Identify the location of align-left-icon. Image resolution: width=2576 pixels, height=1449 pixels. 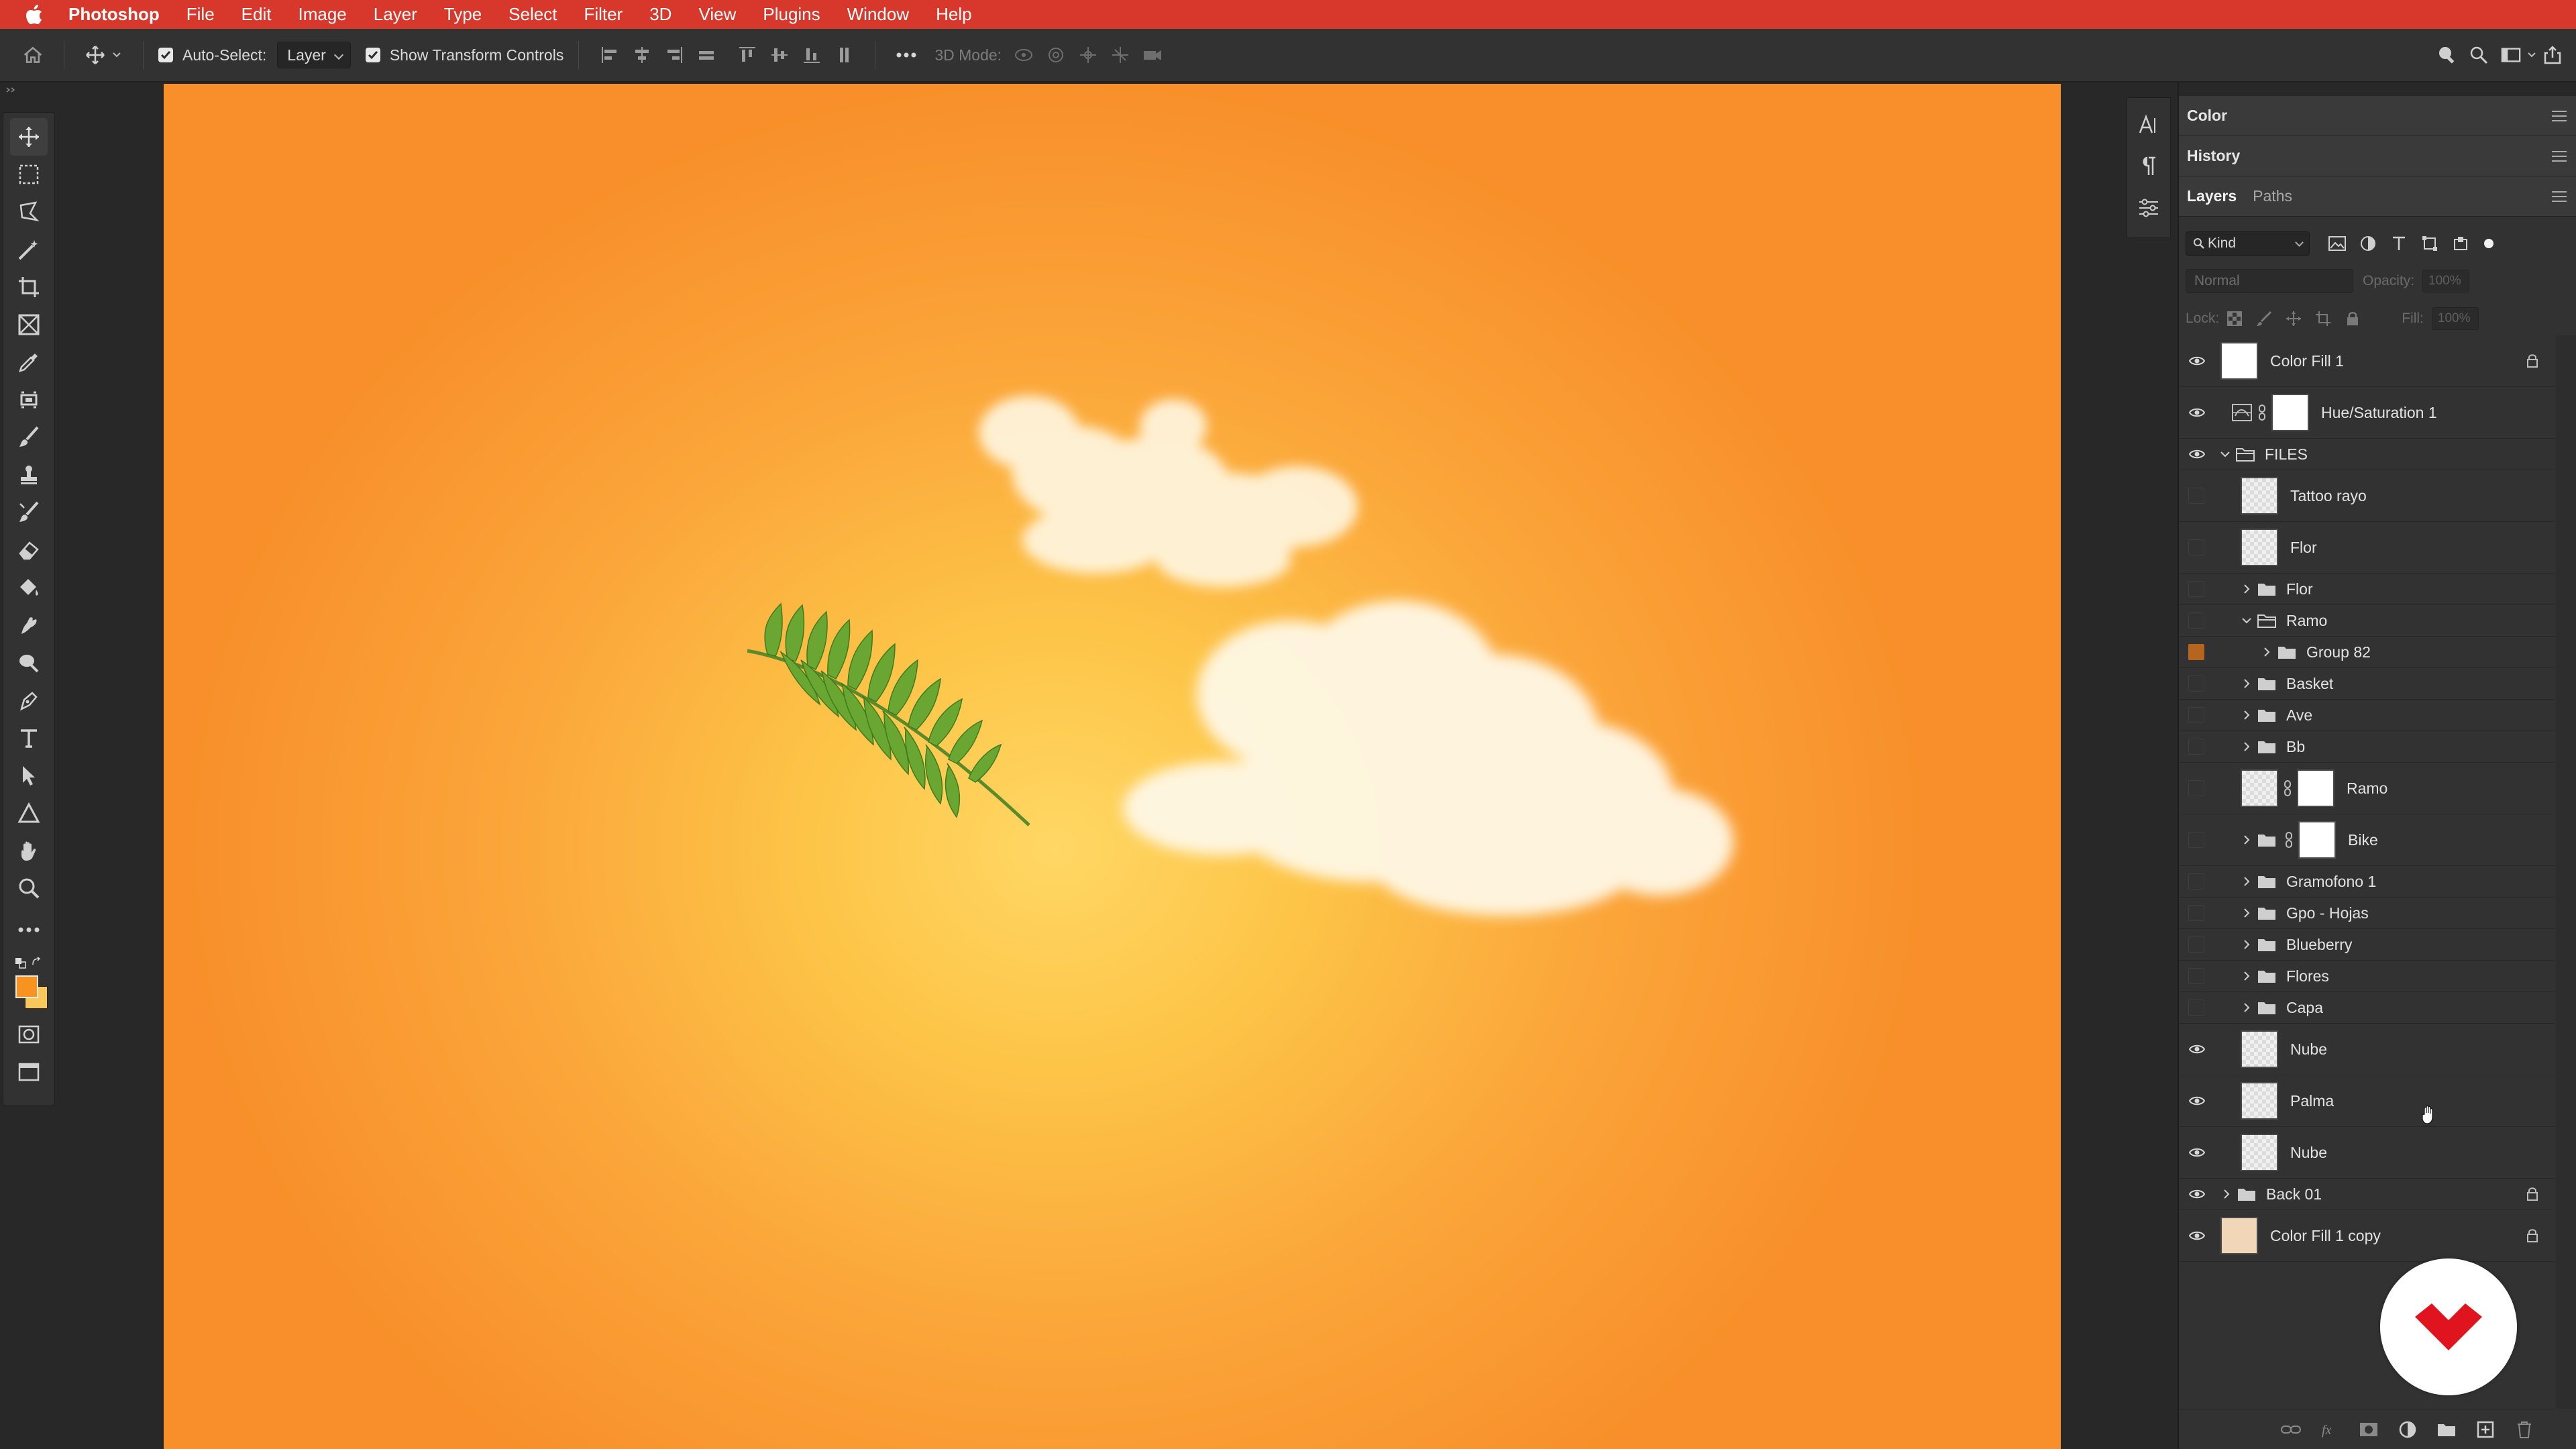
(610, 55).